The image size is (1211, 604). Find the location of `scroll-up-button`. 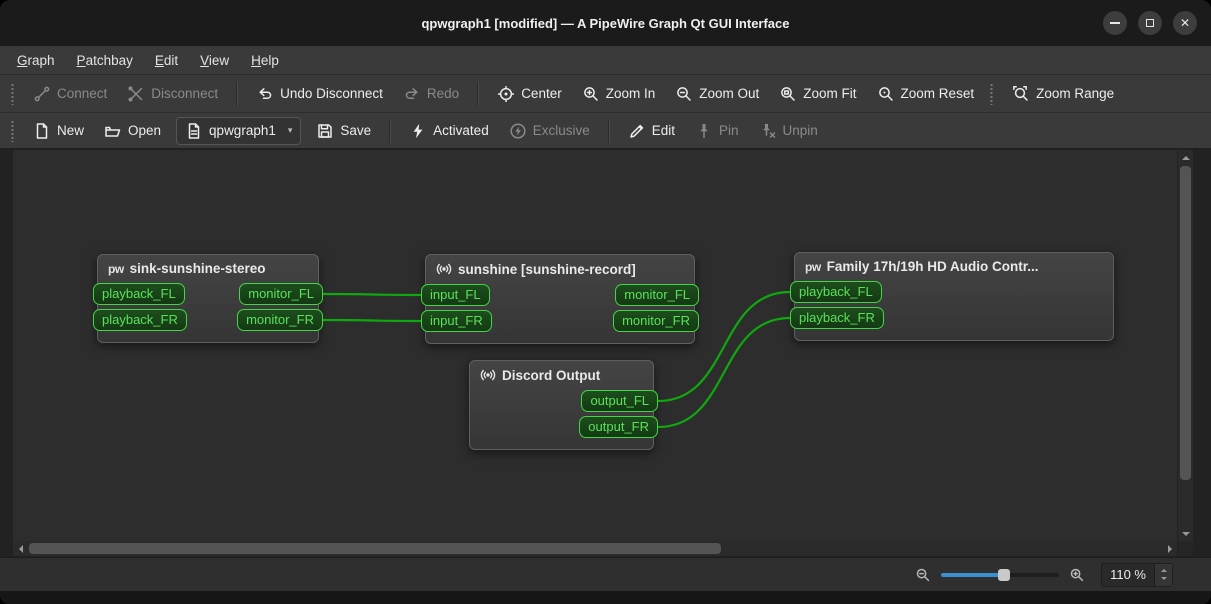

scroll-up-button is located at coordinates (1185, 157).